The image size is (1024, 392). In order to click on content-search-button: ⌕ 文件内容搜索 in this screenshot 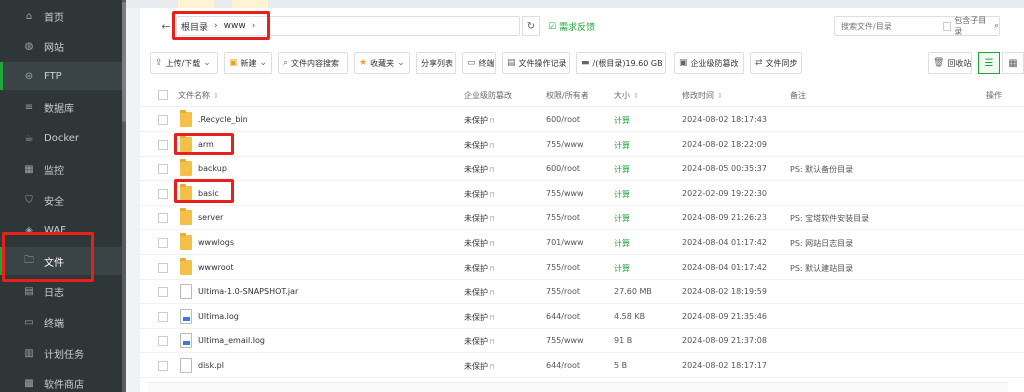, I will do `click(313, 63)`.